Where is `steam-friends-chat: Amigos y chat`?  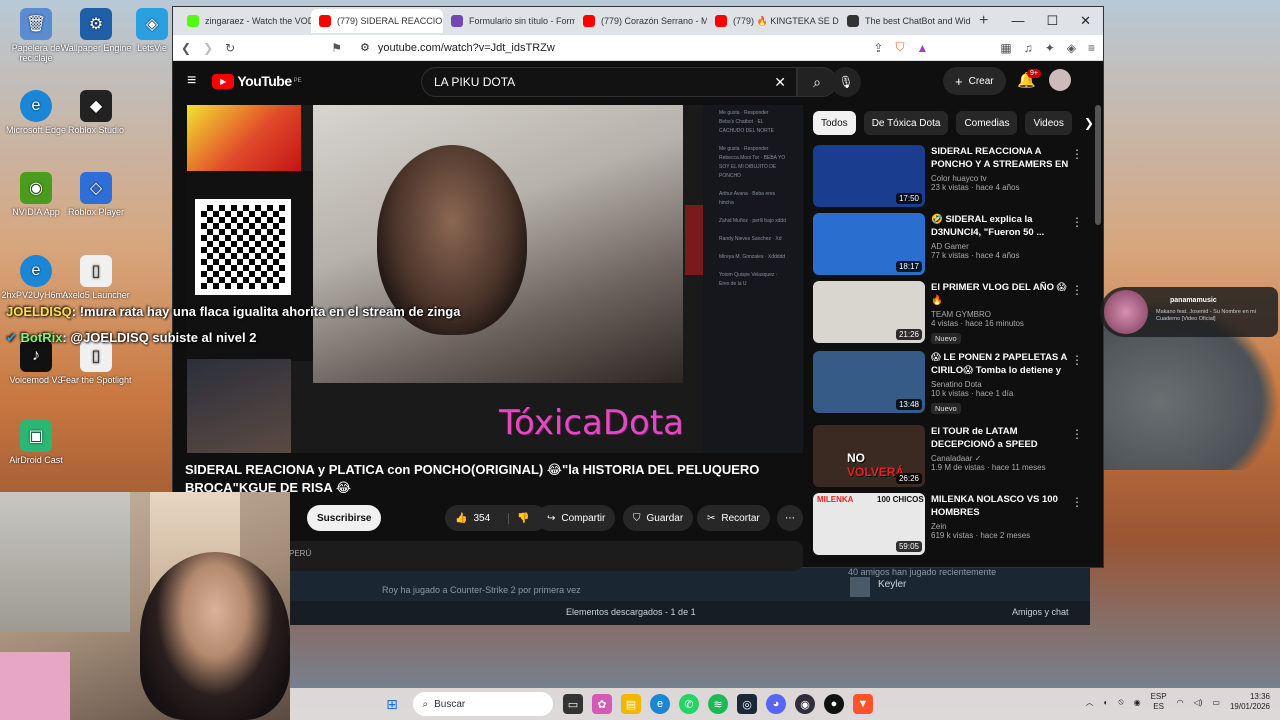 steam-friends-chat: Amigos y chat is located at coordinates (1040, 612).